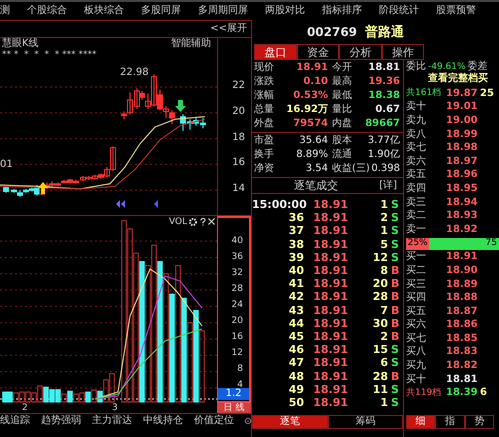 The width and height of the screenshot is (499, 437). What do you see at coordinates (193, 222) in the screenshot?
I see `settings-icon` at bounding box center [193, 222].